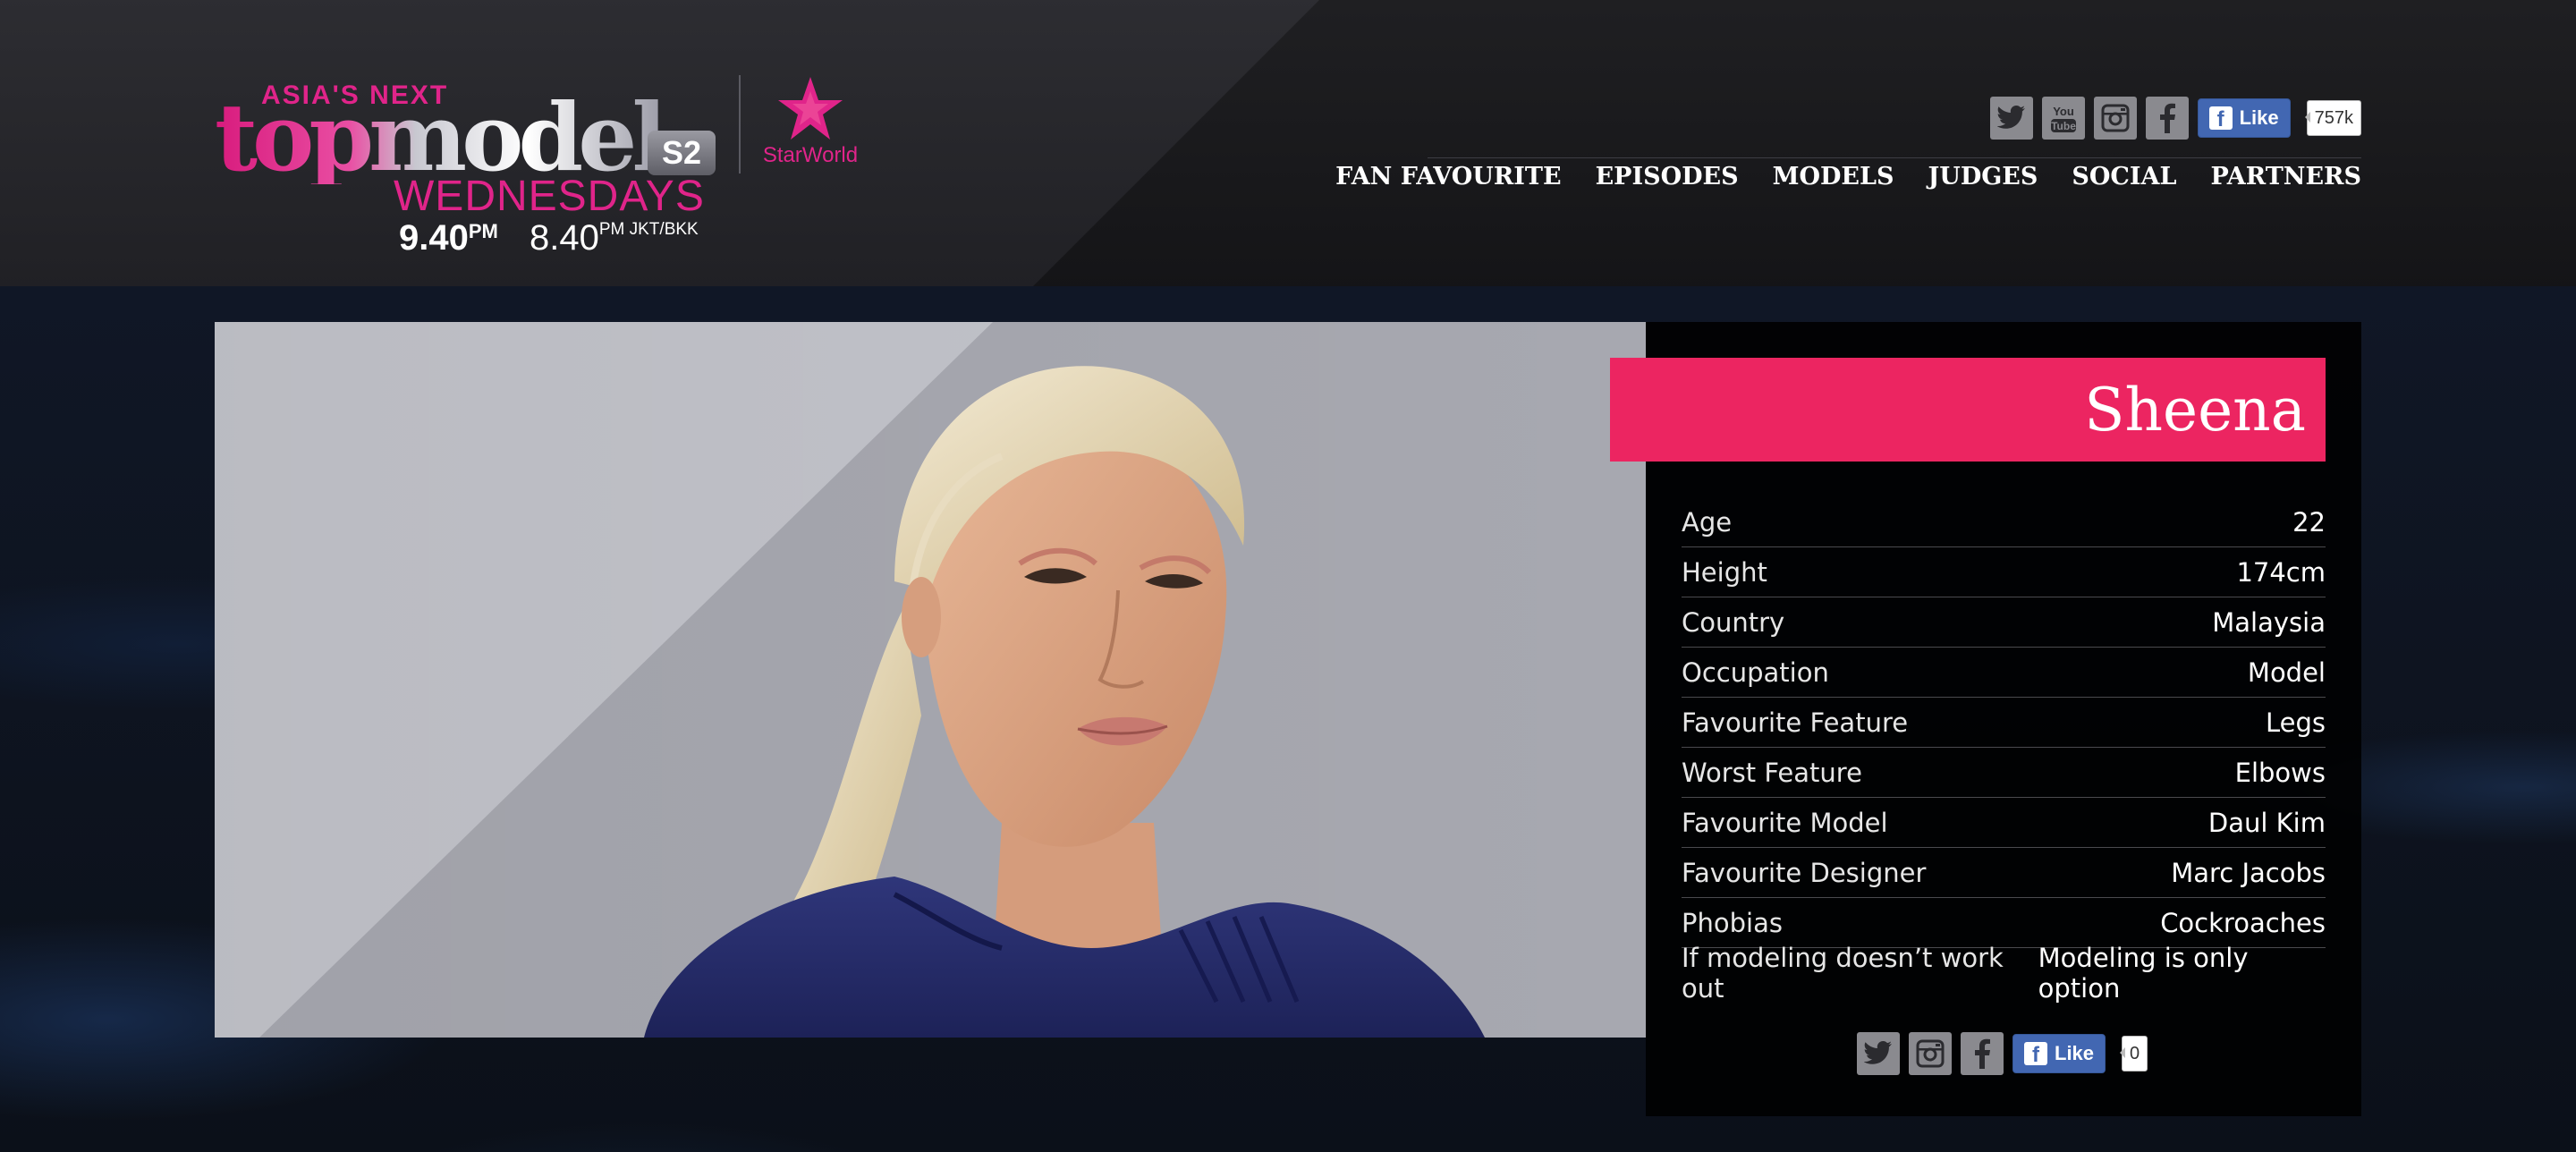 This screenshot has width=2576, height=1152. What do you see at coordinates (2195, 410) in the screenshot?
I see `model-name: Sheena` at bounding box center [2195, 410].